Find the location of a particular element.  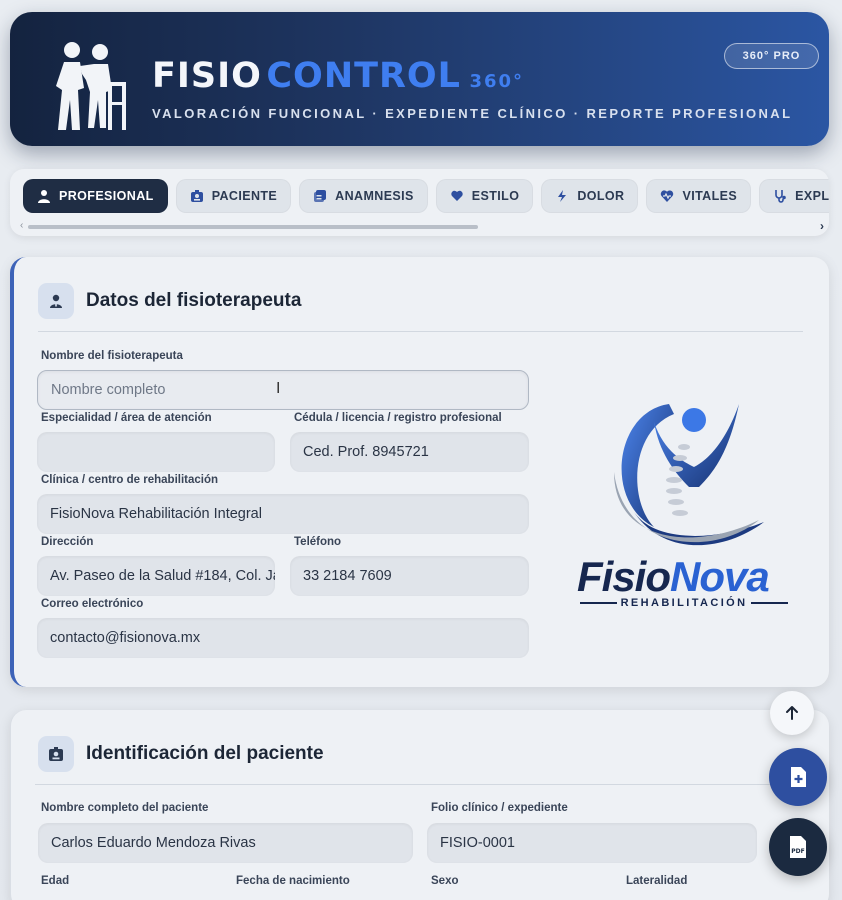

clinic-logo-subtitle: REHABILITACIÓN is located at coordinates (684, 603).